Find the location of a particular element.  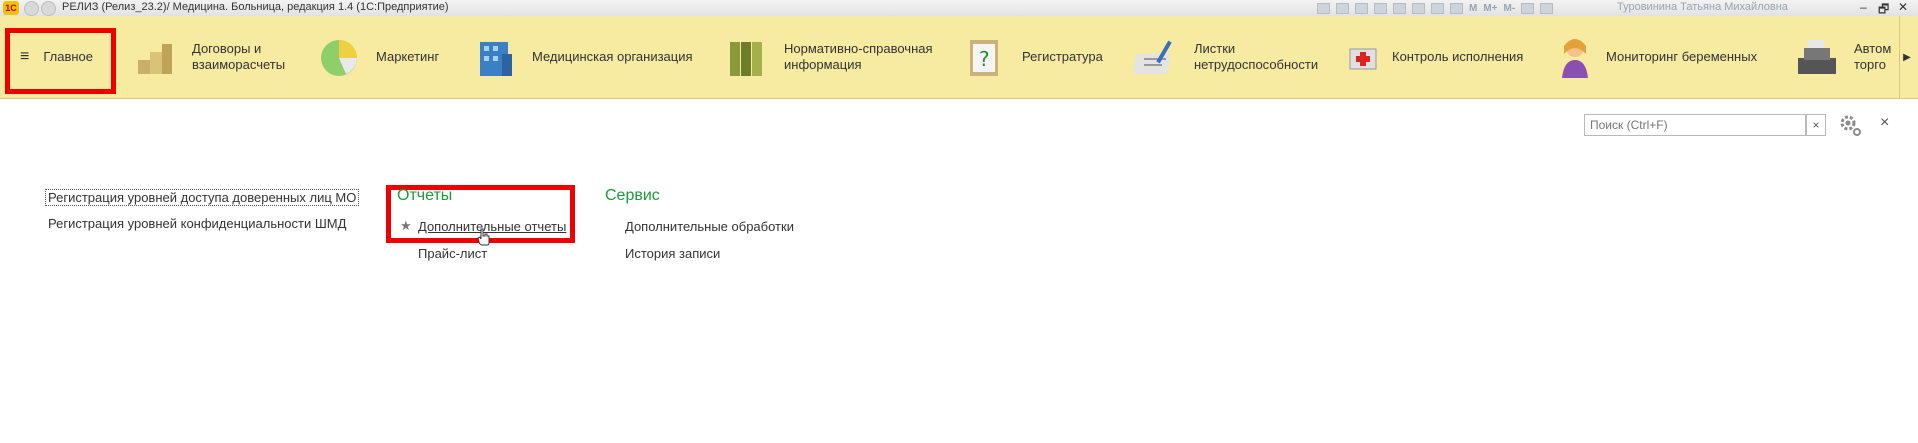

copy-icon is located at coordinates (1380, 8).